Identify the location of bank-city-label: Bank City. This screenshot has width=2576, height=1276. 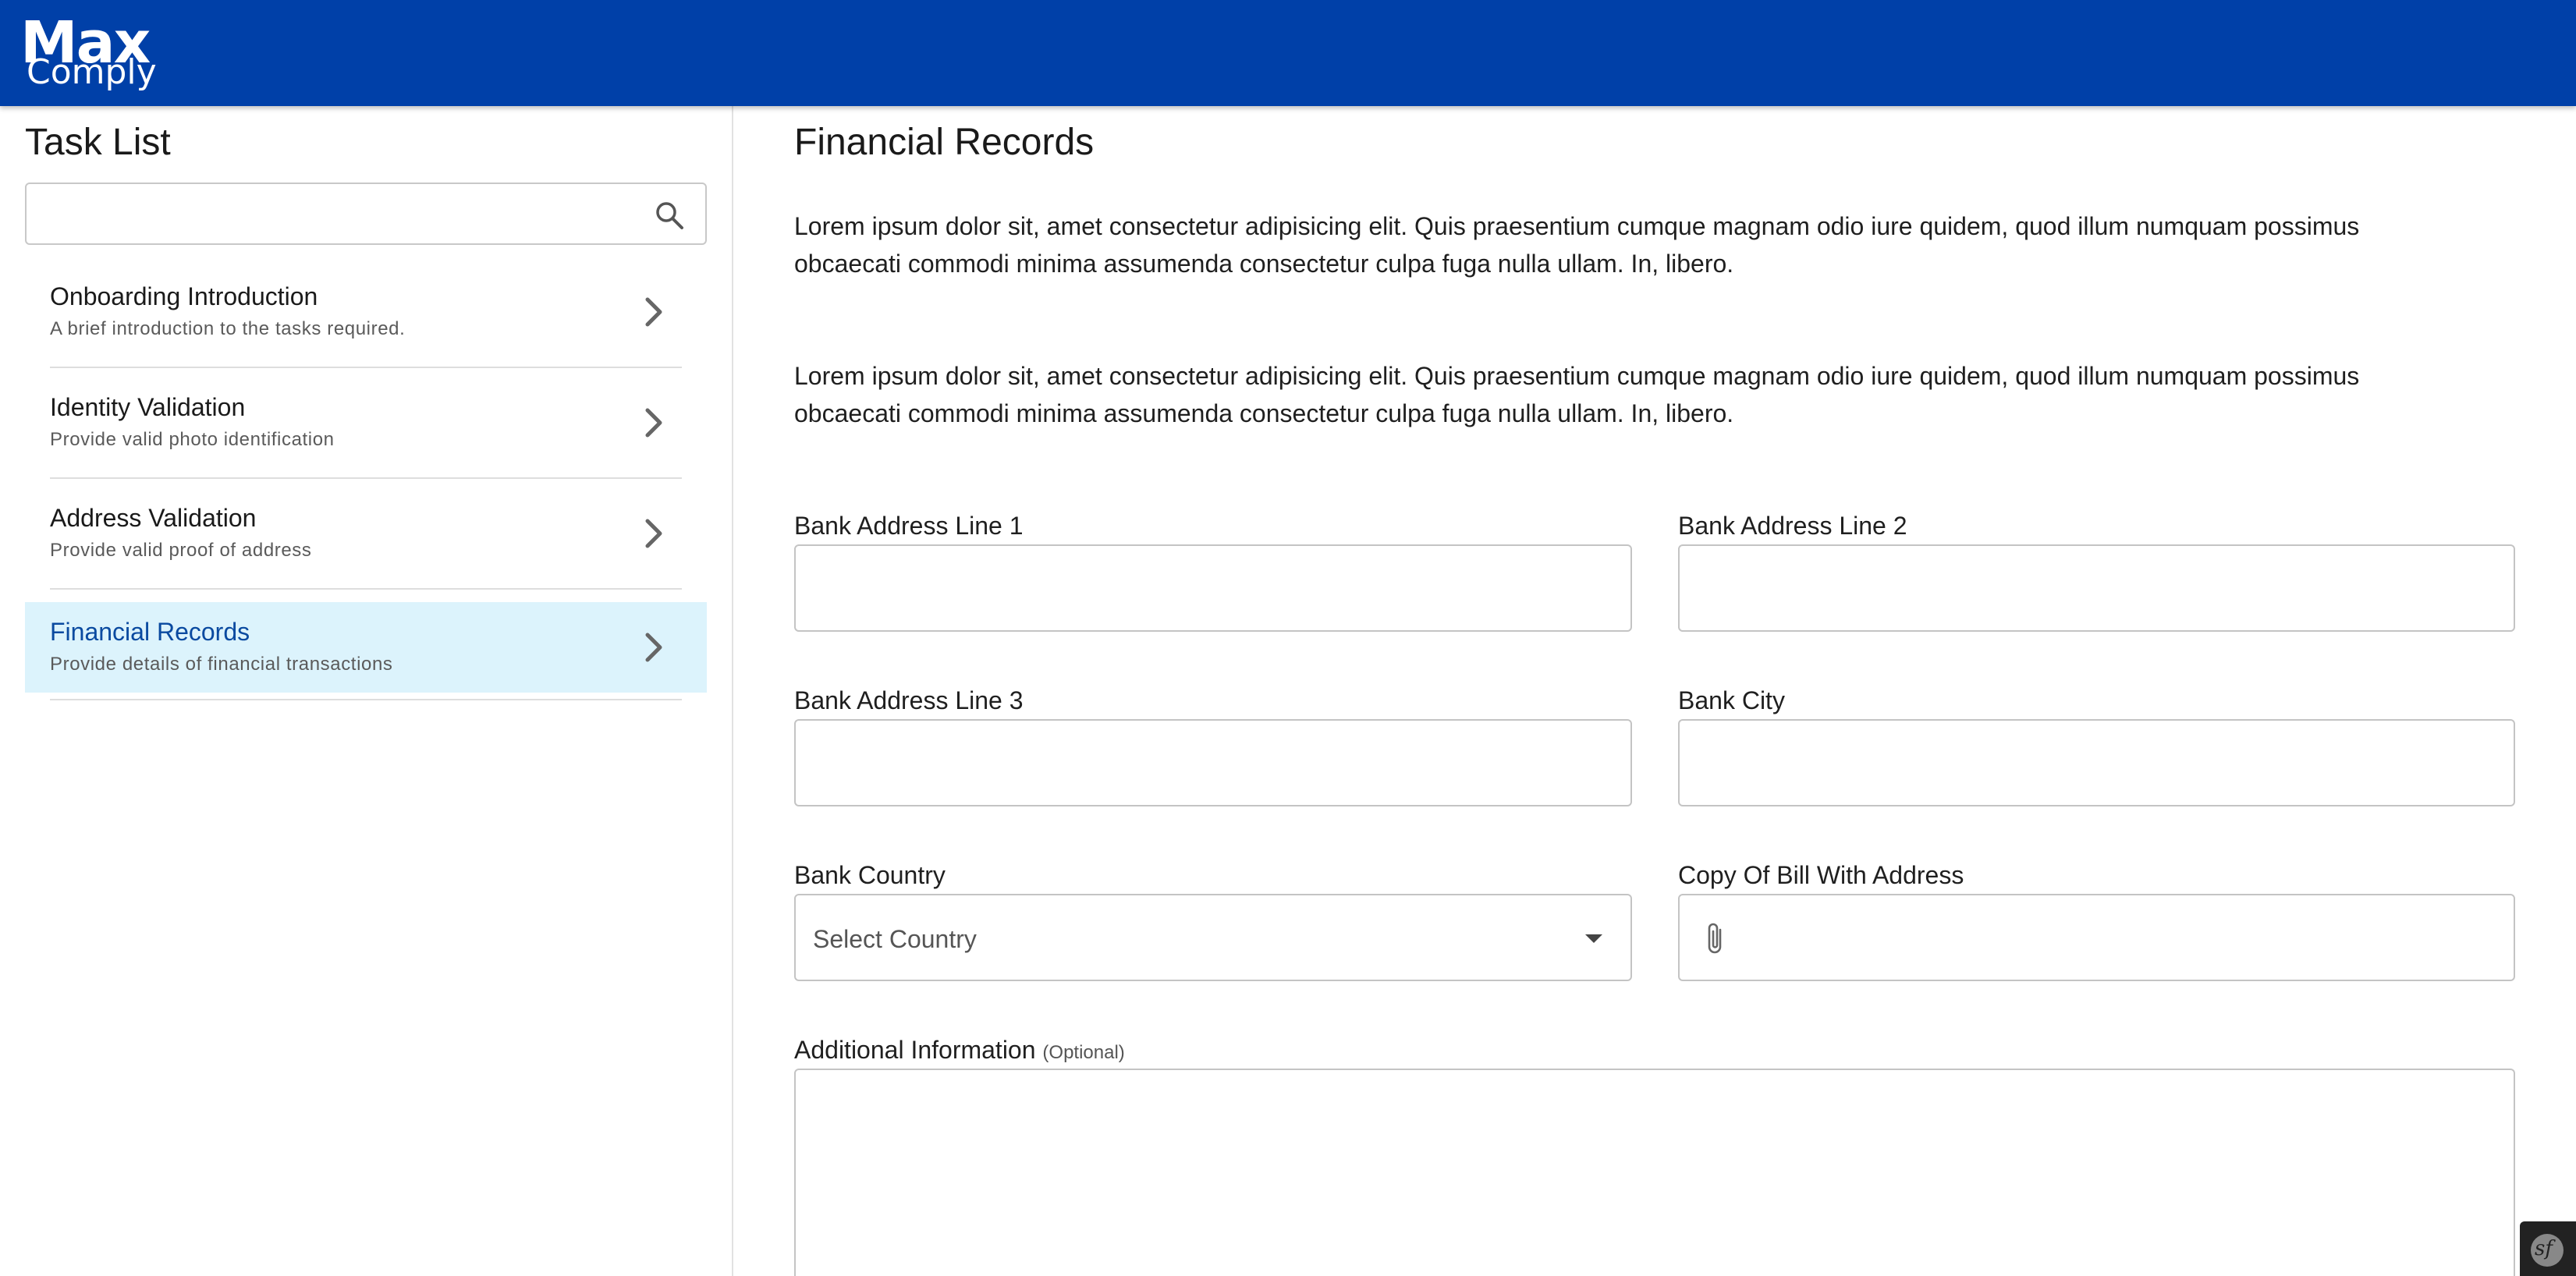
(1731, 700).